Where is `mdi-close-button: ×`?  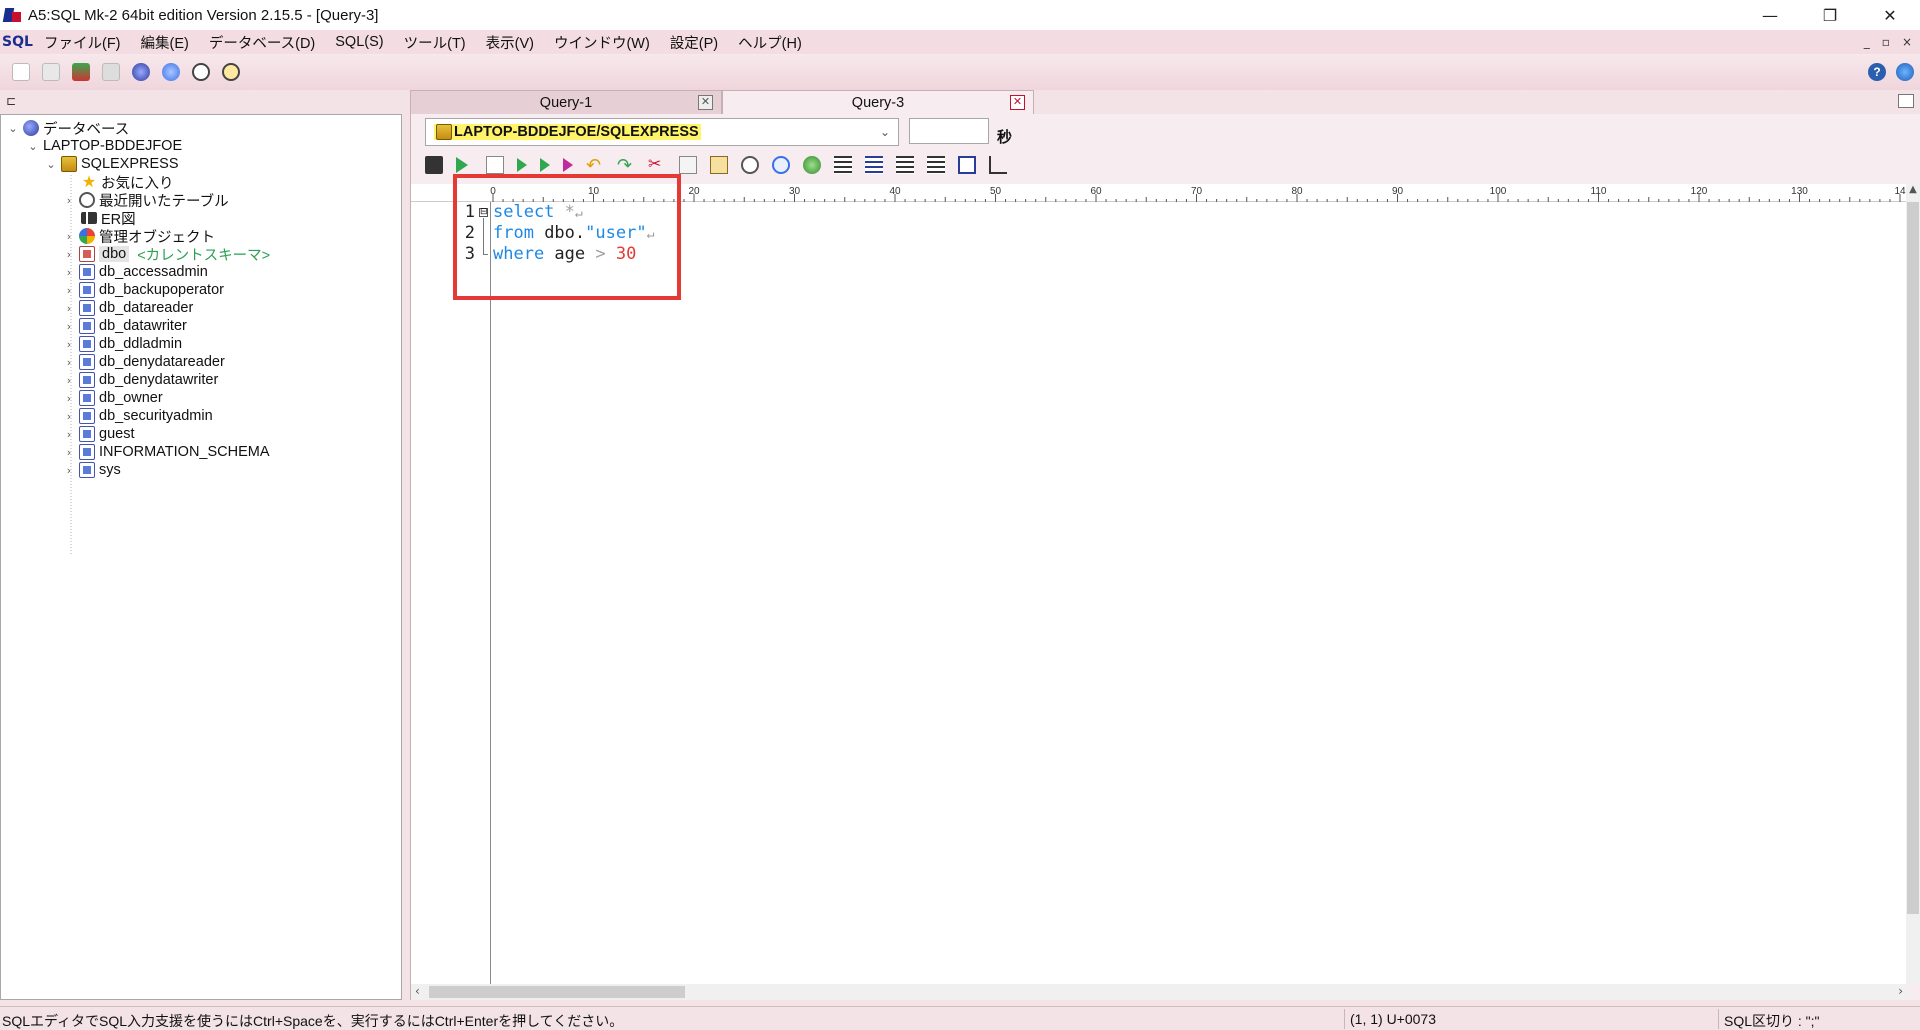
mdi-close-button: × is located at coordinates (1907, 42).